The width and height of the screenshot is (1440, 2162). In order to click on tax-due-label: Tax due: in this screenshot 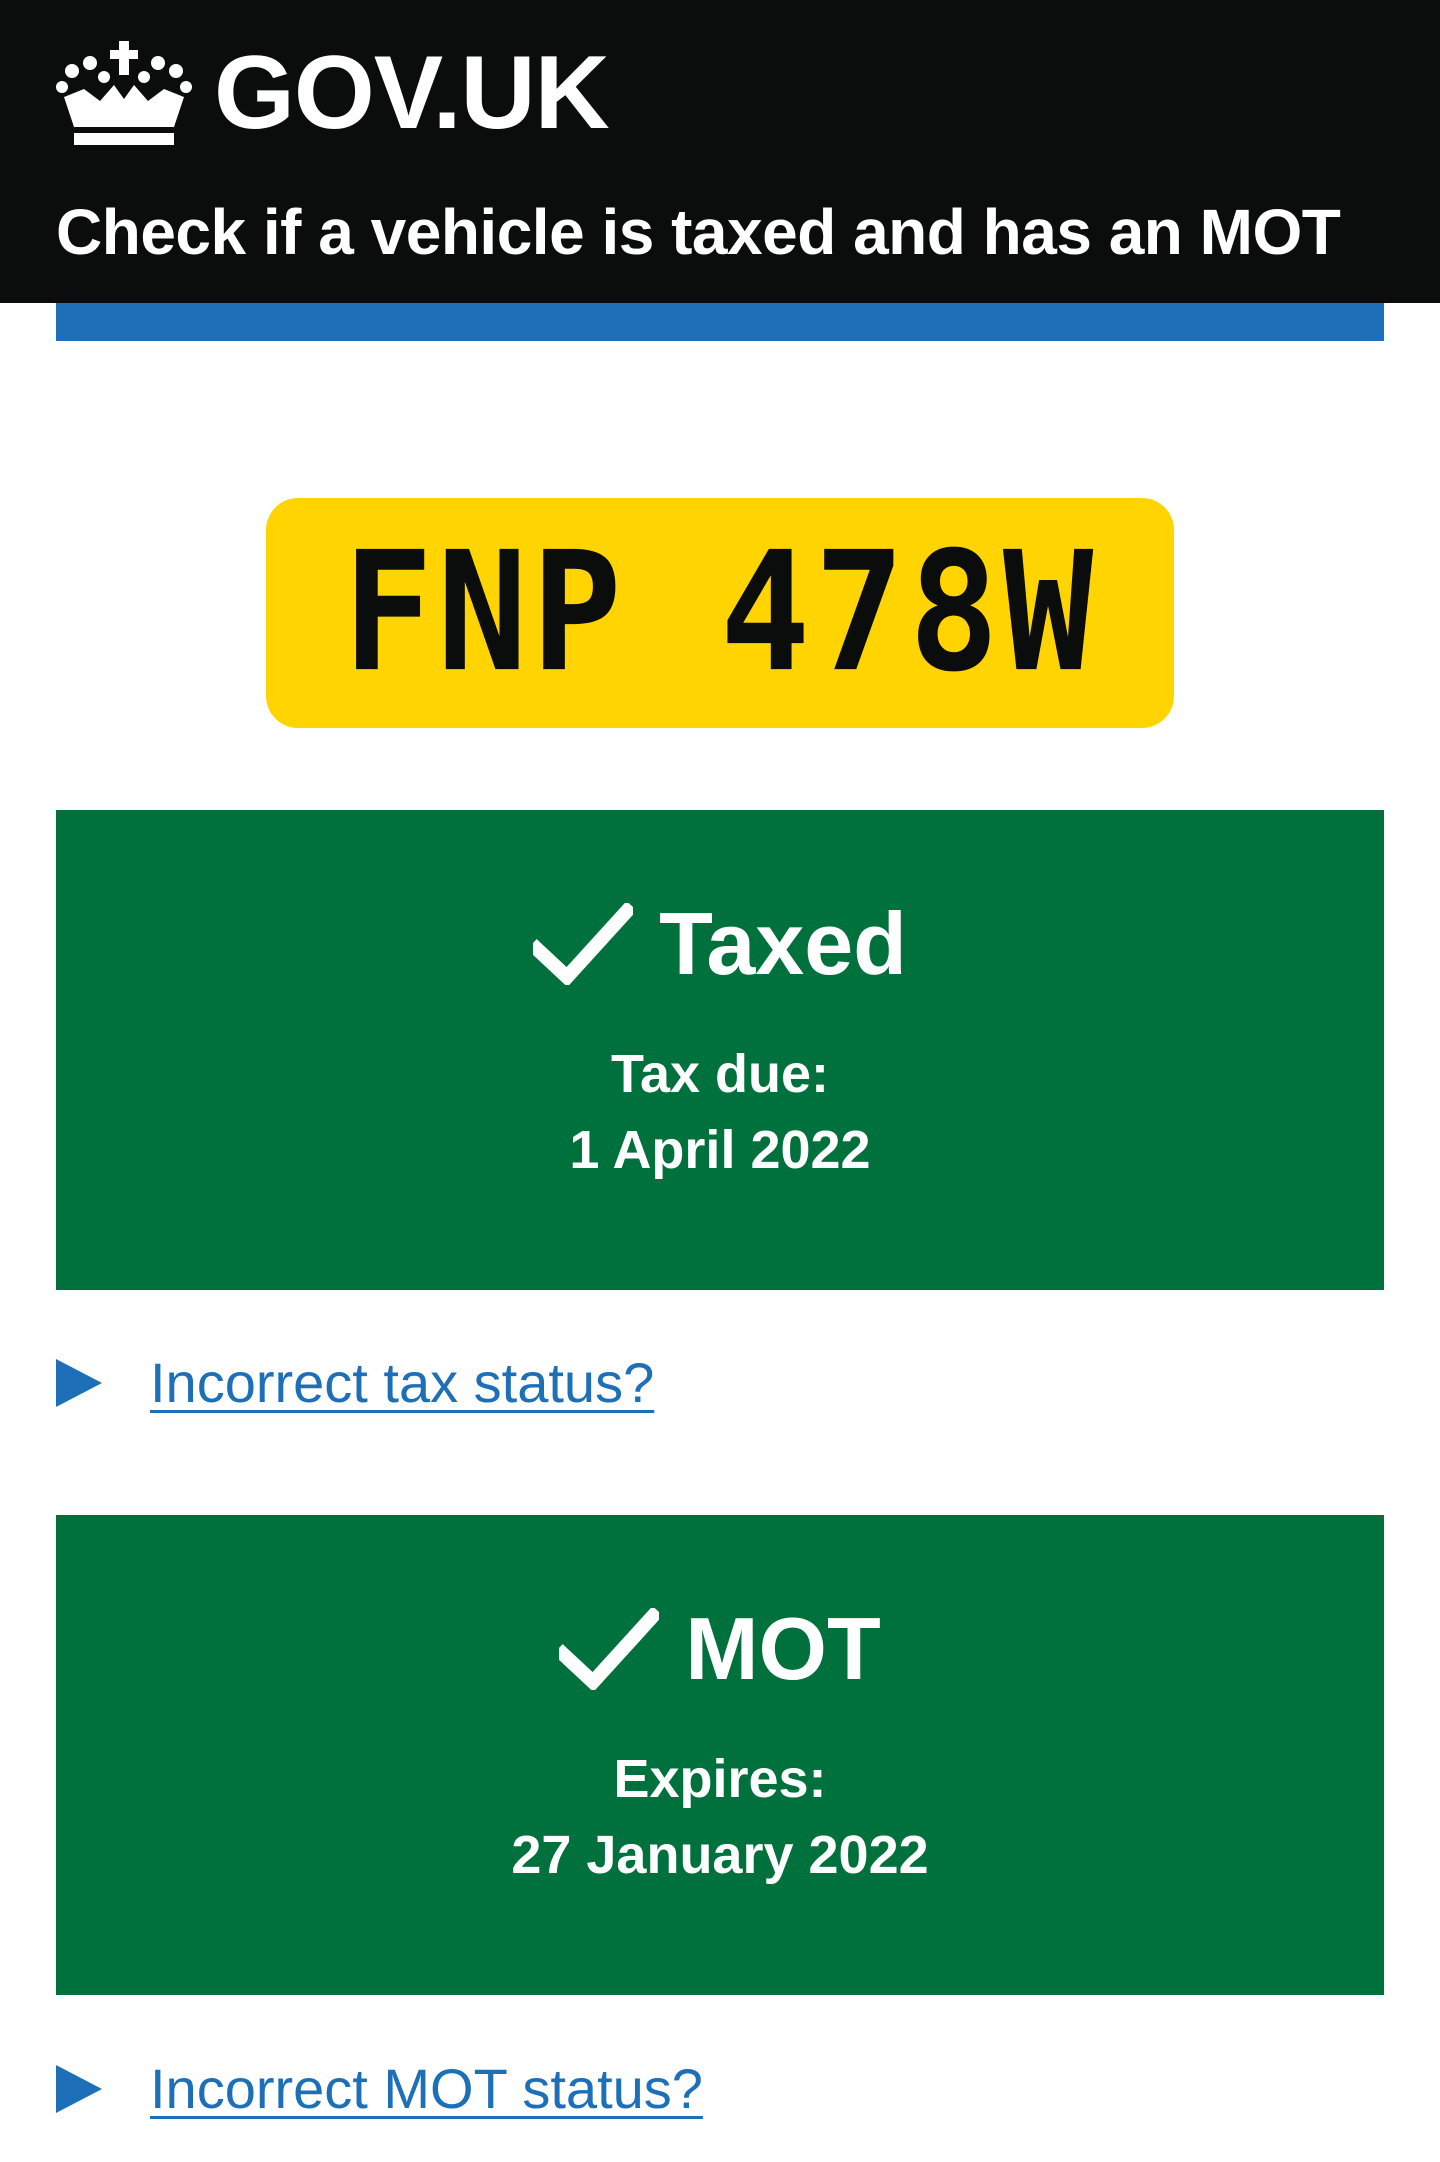, I will do `click(720, 1074)`.